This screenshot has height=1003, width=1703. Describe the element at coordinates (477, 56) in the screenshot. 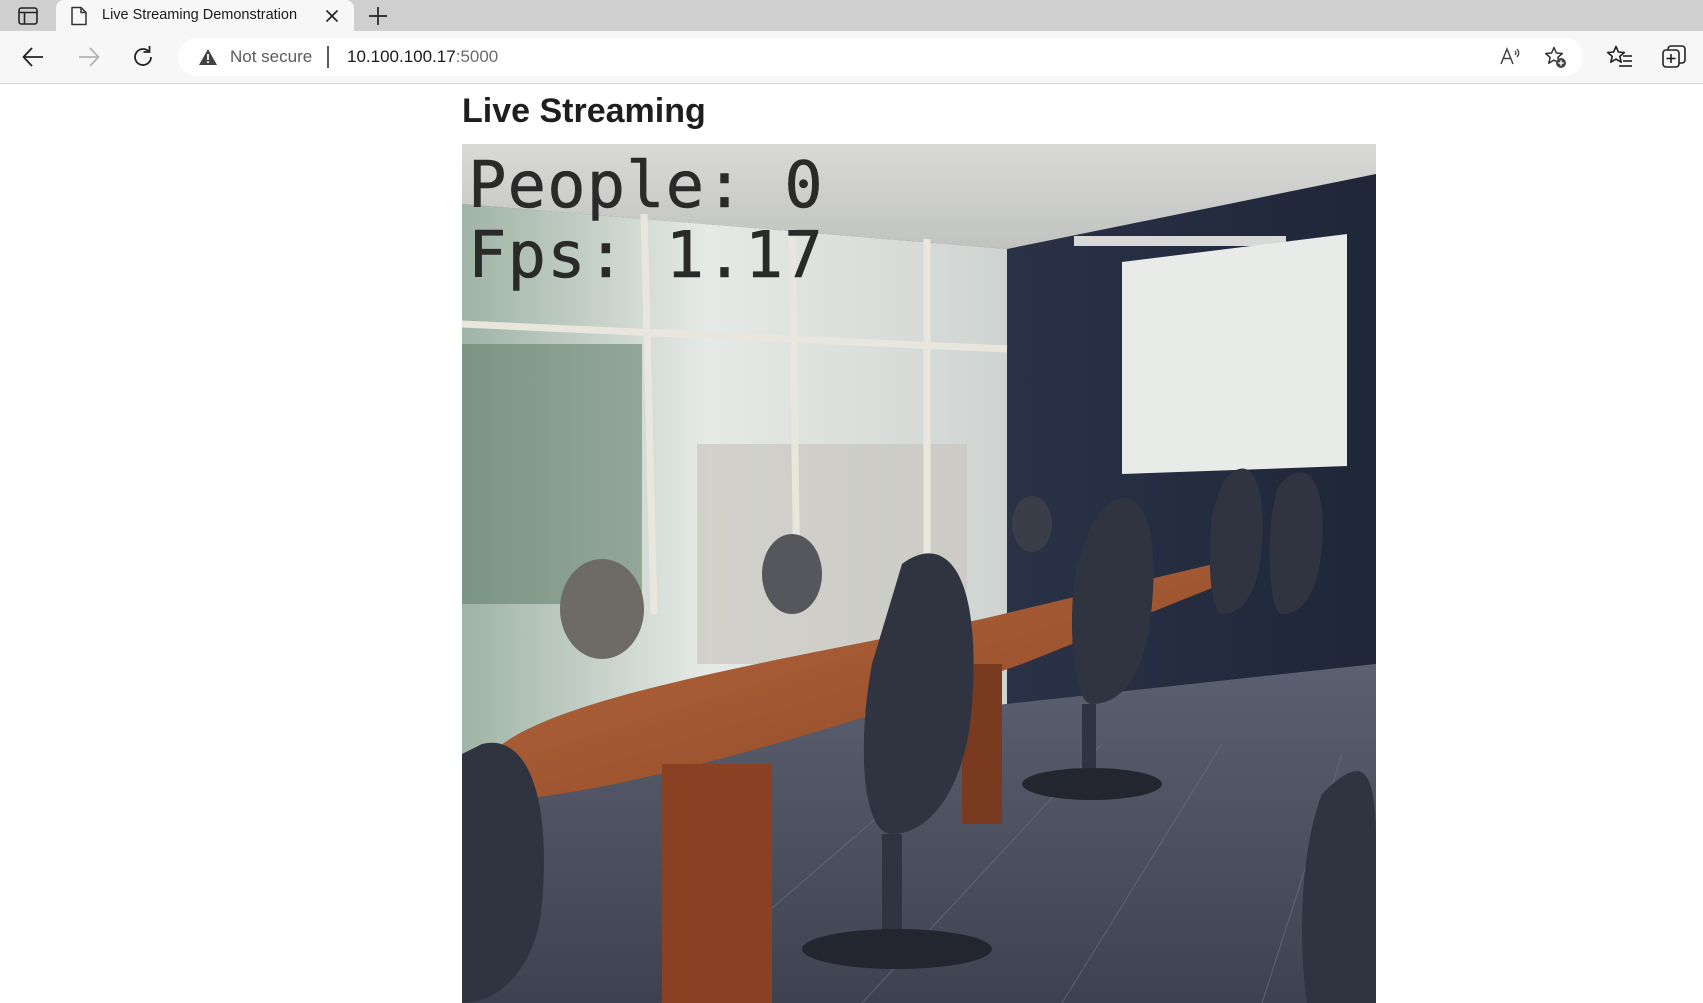

I see `url-port: :5000` at that location.